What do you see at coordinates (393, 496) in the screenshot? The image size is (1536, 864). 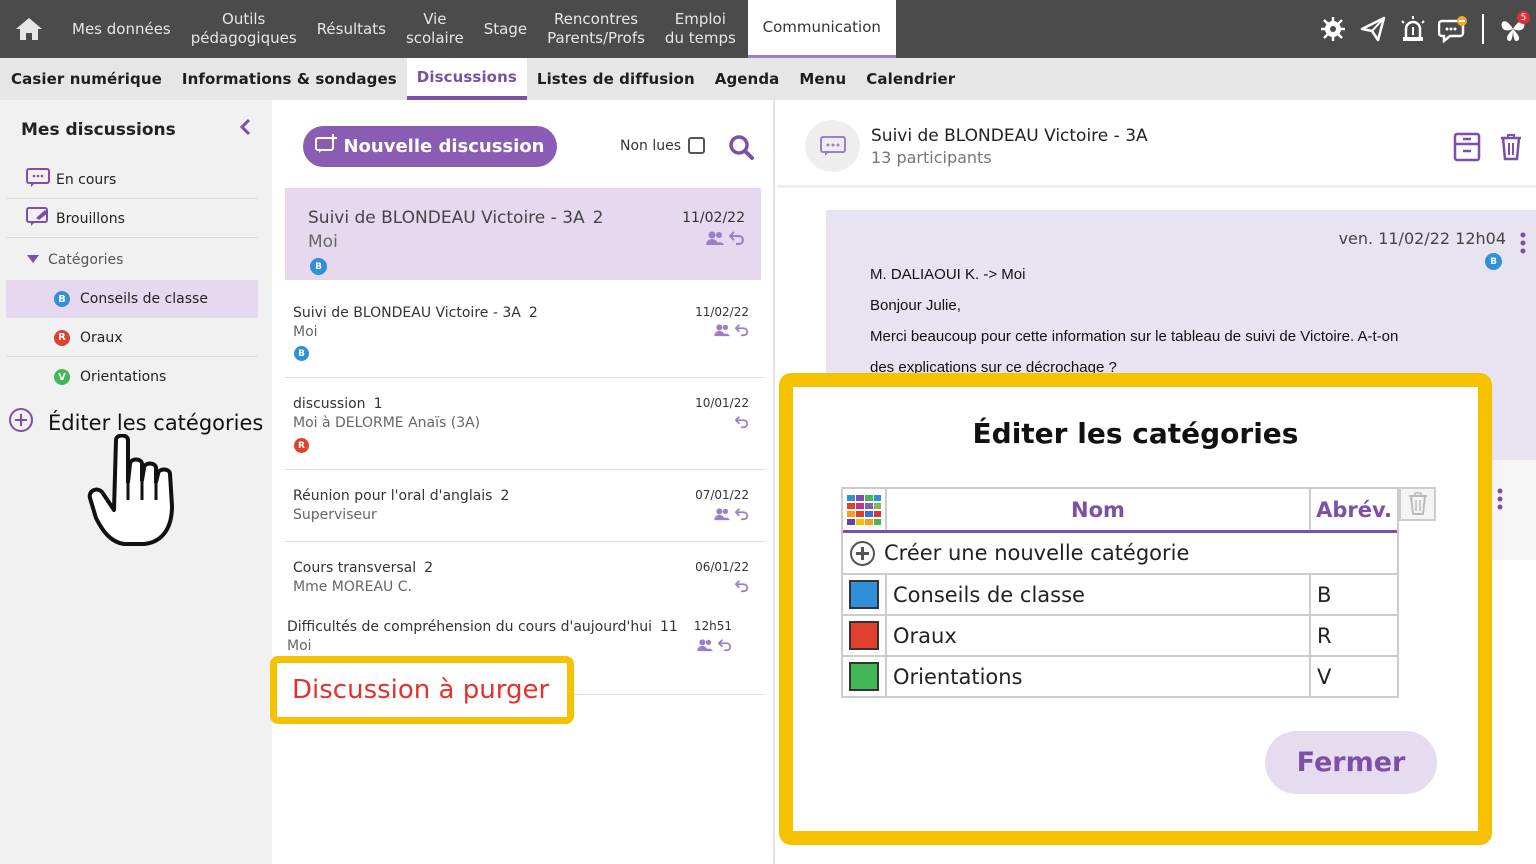 I see `discussion-title-text: Réunion pour l'oral d'anglais` at bounding box center [393, 496].